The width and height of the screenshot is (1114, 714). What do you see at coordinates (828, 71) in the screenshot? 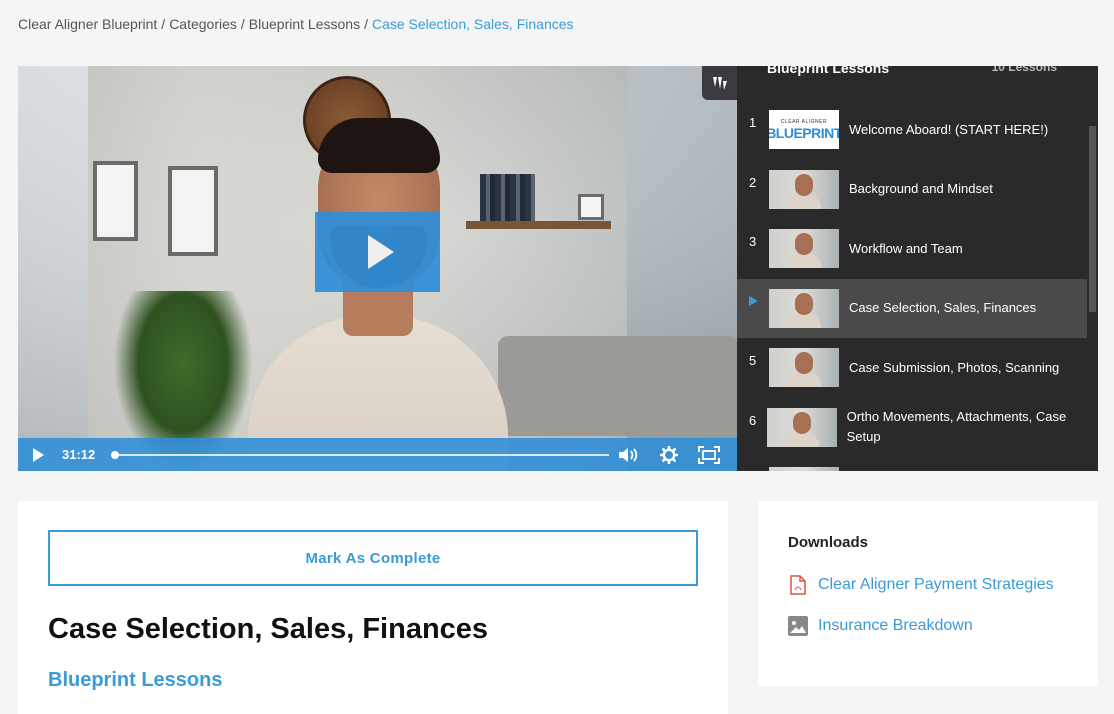
I see `lessons-panel-title: Blueprint Lessons` at bounding box center [828, 71].